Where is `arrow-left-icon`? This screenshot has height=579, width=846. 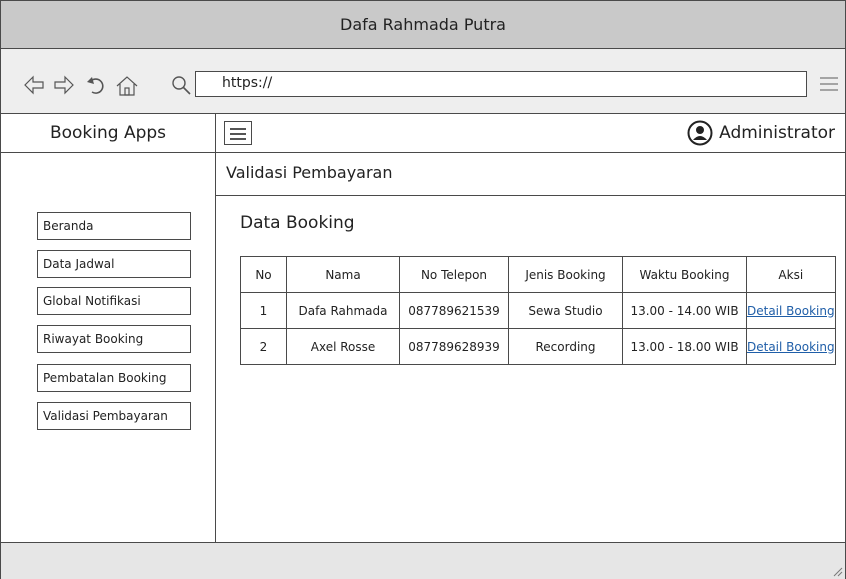
arrow-left-icon is located at coordinates (34, 85).